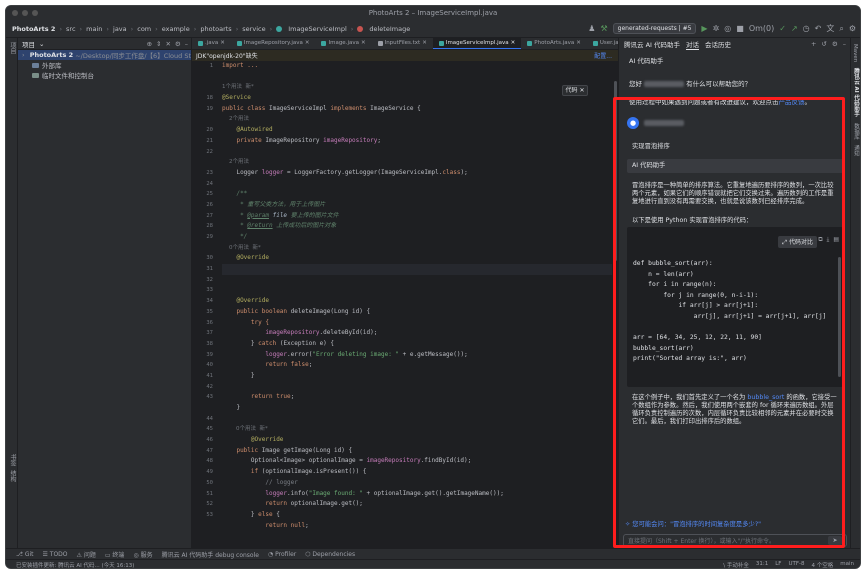  Describe the element at coordinates (41, 44) in the screenshot. I see `chevron-down-icon: ⌄` at that location.